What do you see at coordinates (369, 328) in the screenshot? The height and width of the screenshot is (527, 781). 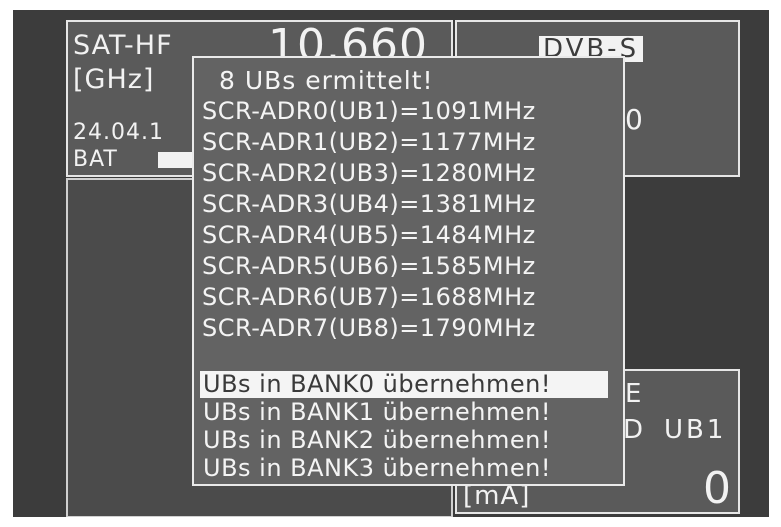 I see `ub-entry: SCR-ADR7(UB8)=1790MHz` at bounding box center [369, 328].